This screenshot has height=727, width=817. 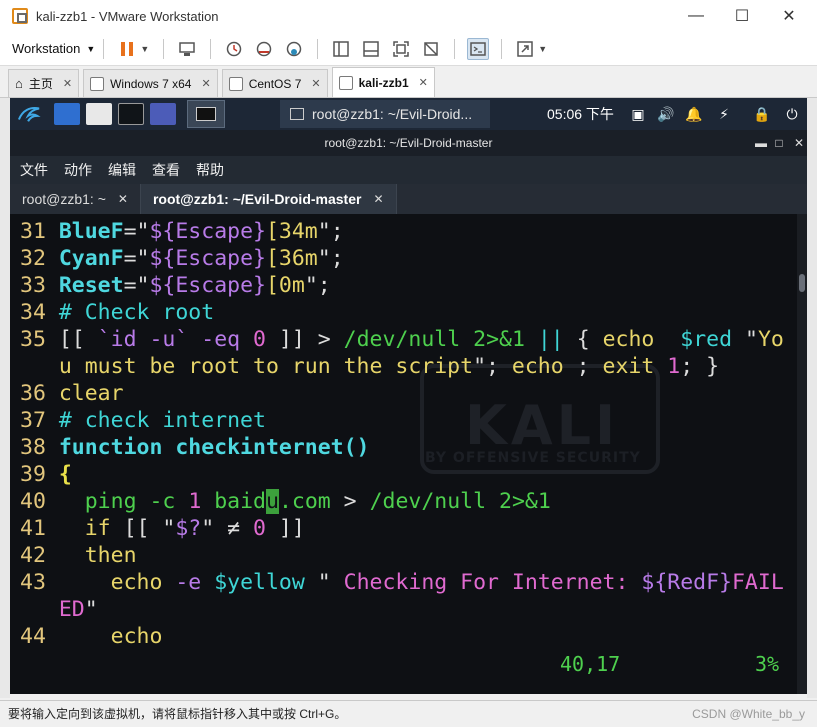 What do you see at coordinates (268, 199) in the screenshot?
I see `terminal-tab-evil-droid: root@zzb1: ~/Evil-Droid-master ✕` at bounding box center [268, 199].